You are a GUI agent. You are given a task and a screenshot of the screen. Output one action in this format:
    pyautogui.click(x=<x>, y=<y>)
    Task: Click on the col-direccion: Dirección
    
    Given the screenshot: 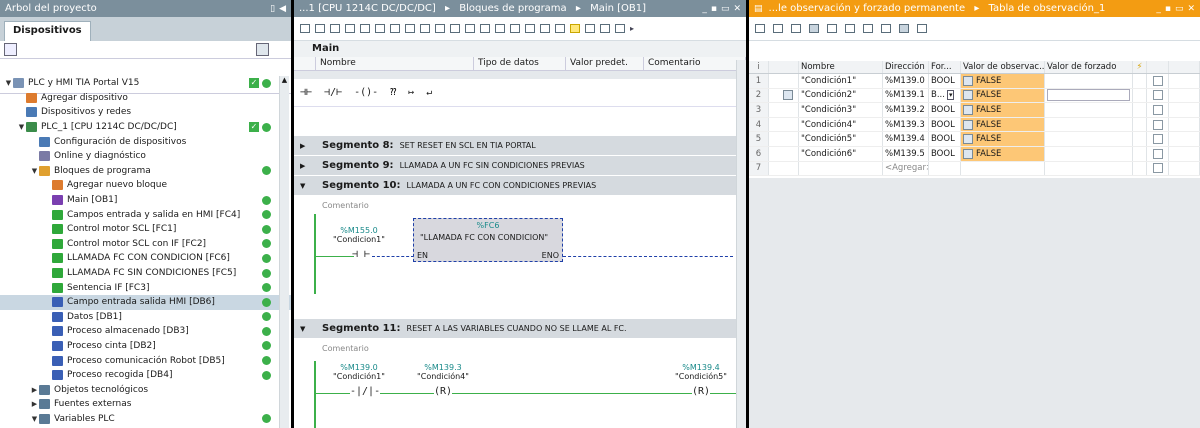 What is the action you would take?
    pyautogui.click(x=906, y=67)
    